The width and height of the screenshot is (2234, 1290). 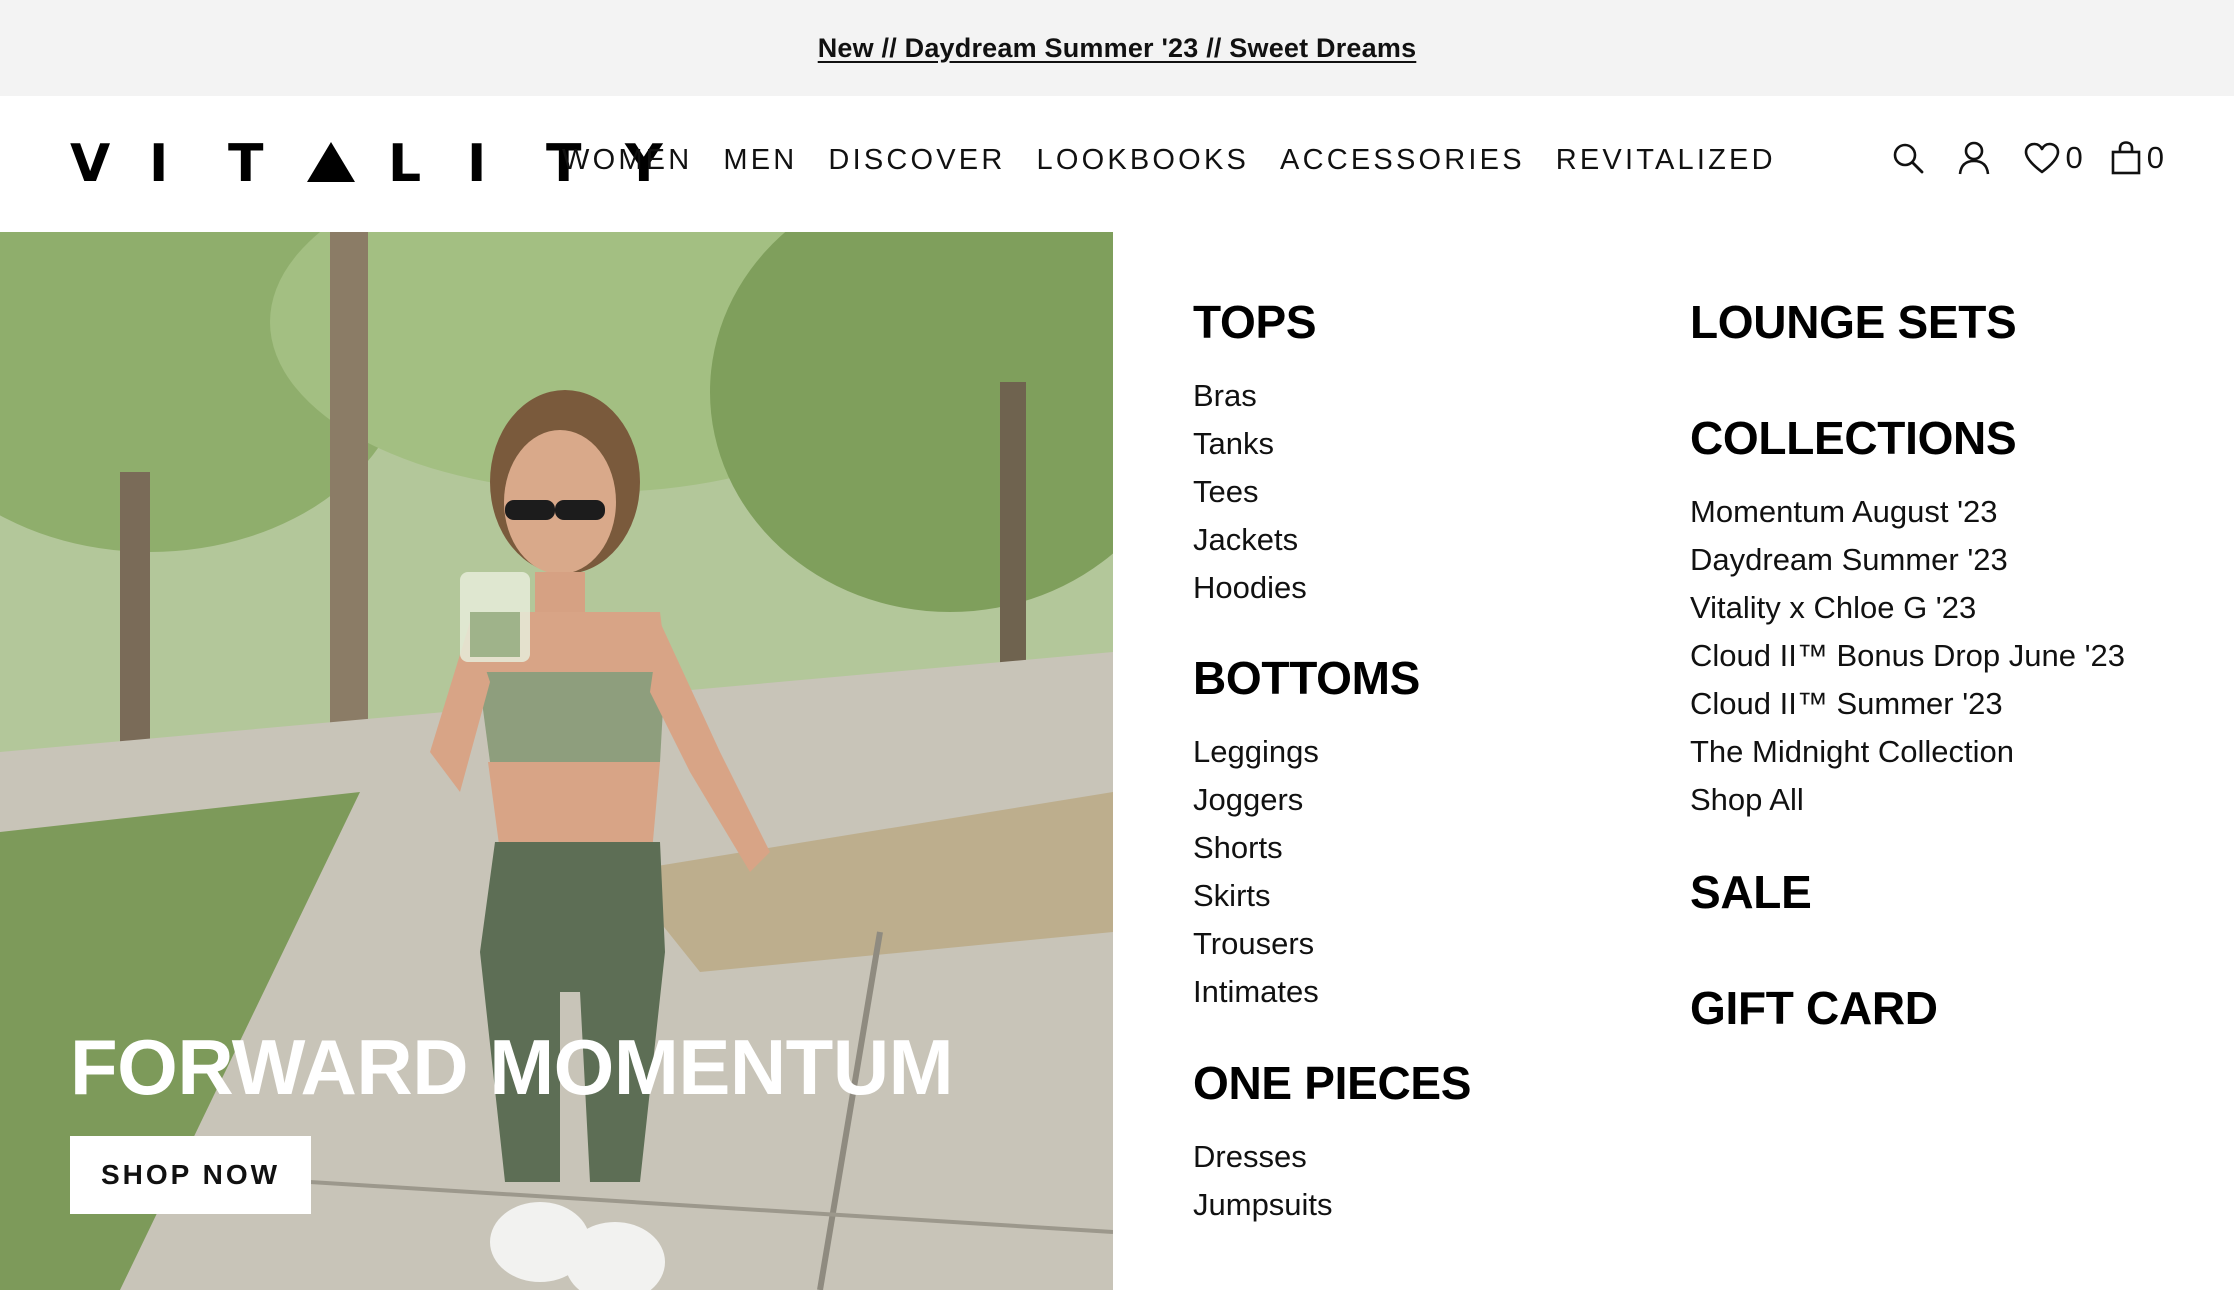 I want to click on menu-link-hoodies: Hoodies, so click(x=1250, y=588).